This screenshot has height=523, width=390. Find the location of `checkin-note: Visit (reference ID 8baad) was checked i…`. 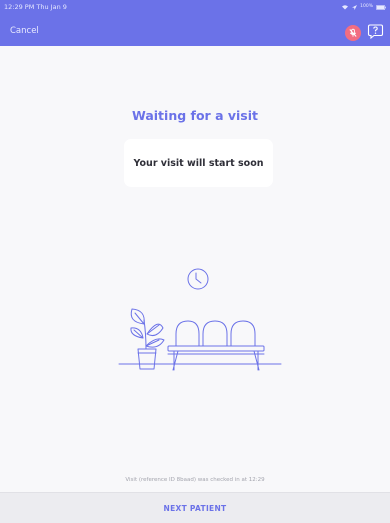

checkin-note: Visit (reference ID 8baad) was checked i… is located at coordinates (195, 480).